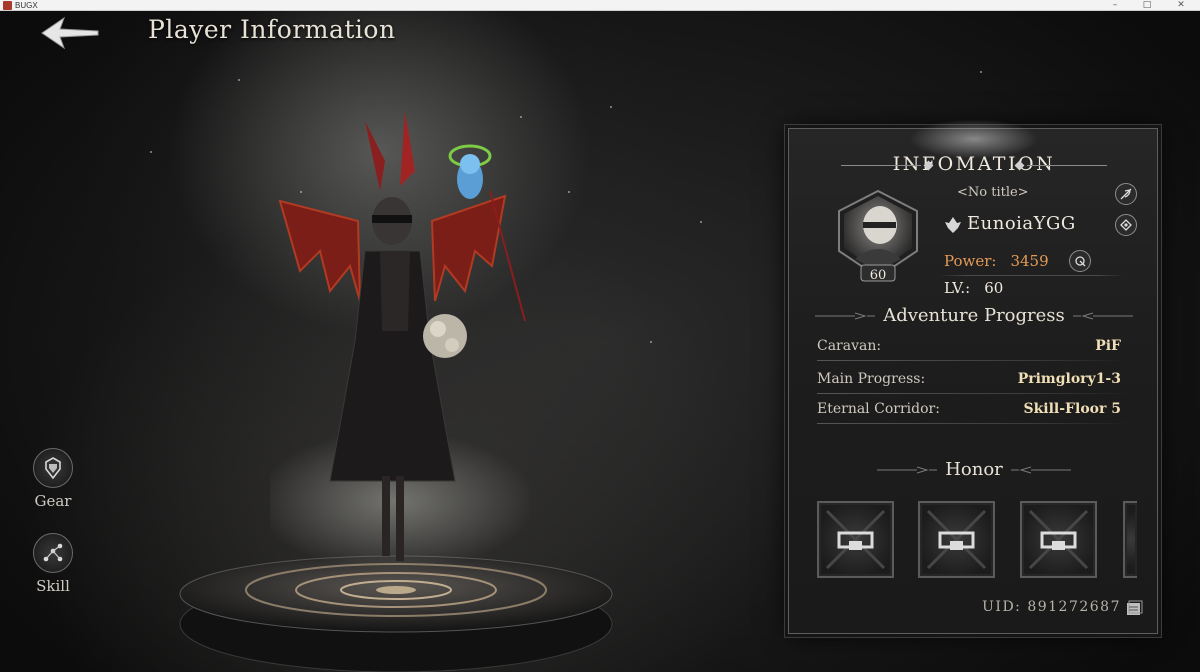  I want to click on level-label: LV.:, so click(957, 288).